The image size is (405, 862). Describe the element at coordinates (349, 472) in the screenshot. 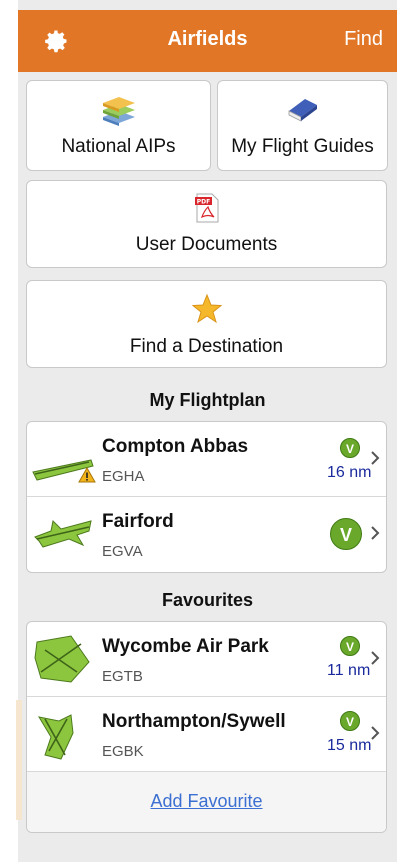

I see `distance: 16 nm` at that location.